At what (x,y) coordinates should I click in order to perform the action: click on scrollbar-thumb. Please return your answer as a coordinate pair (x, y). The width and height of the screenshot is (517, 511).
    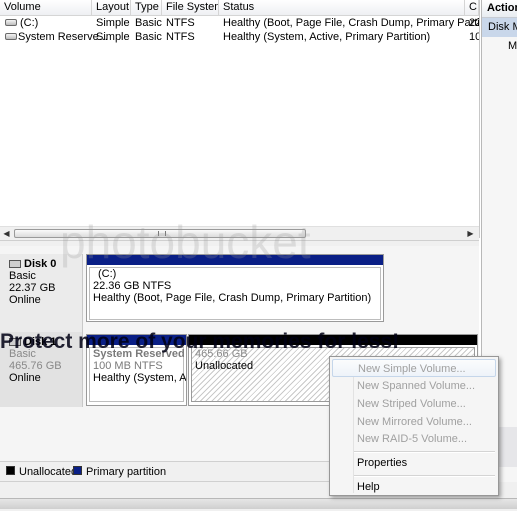
    Looking at the image, I should click on (160, 233).